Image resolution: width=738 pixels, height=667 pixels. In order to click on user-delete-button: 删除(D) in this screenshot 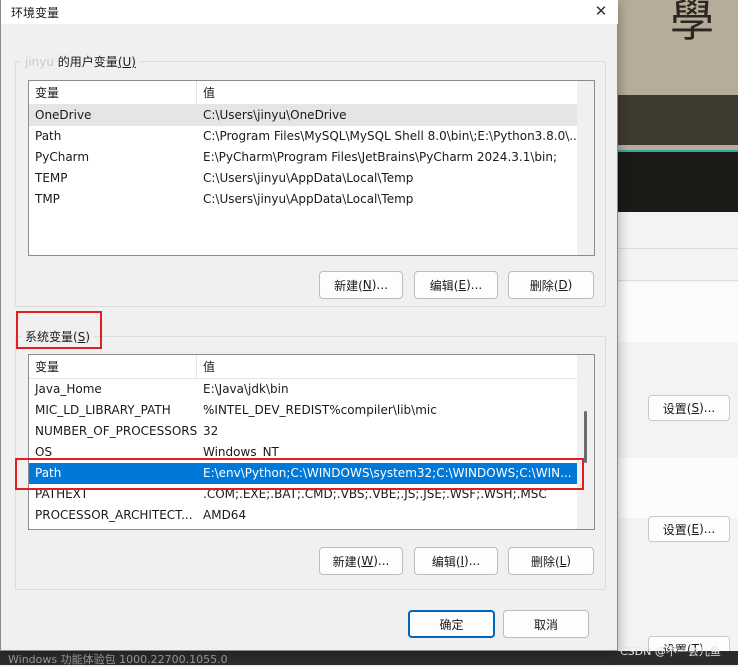, I will do `click(551, 285)`.